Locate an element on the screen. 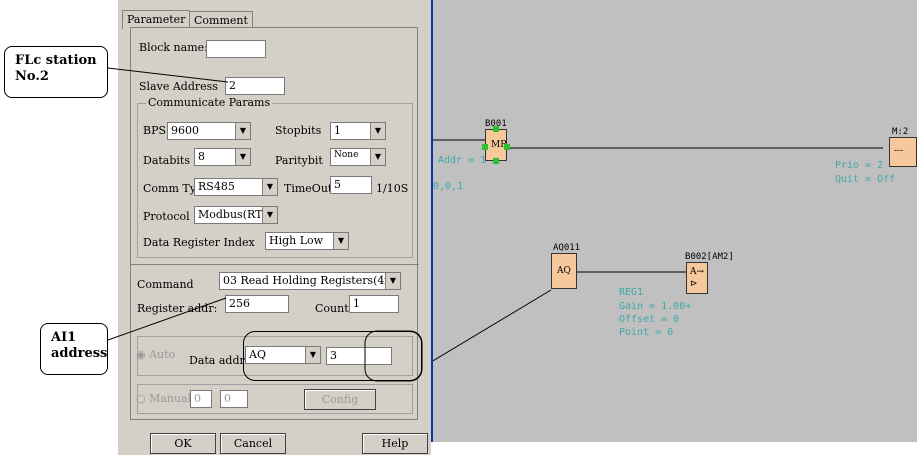 Image resolution: width=917 pixels, height=455 pixels. stopbits-label: Stopbits is located at coordinates (298, 130).